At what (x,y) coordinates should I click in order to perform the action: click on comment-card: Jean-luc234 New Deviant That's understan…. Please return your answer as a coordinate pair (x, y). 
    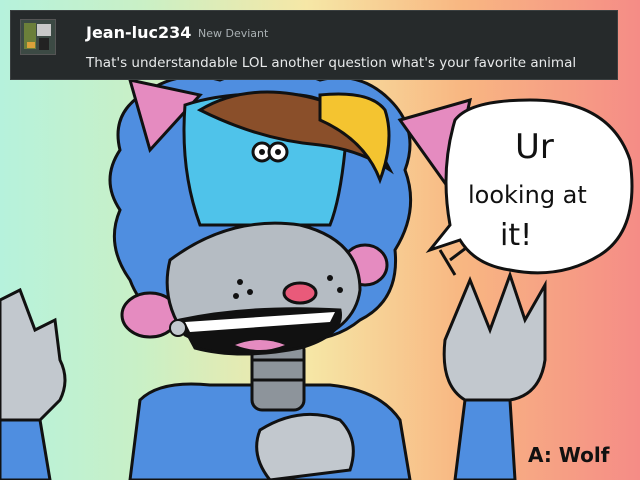
    Looking at the image, I should click on (314, 45).